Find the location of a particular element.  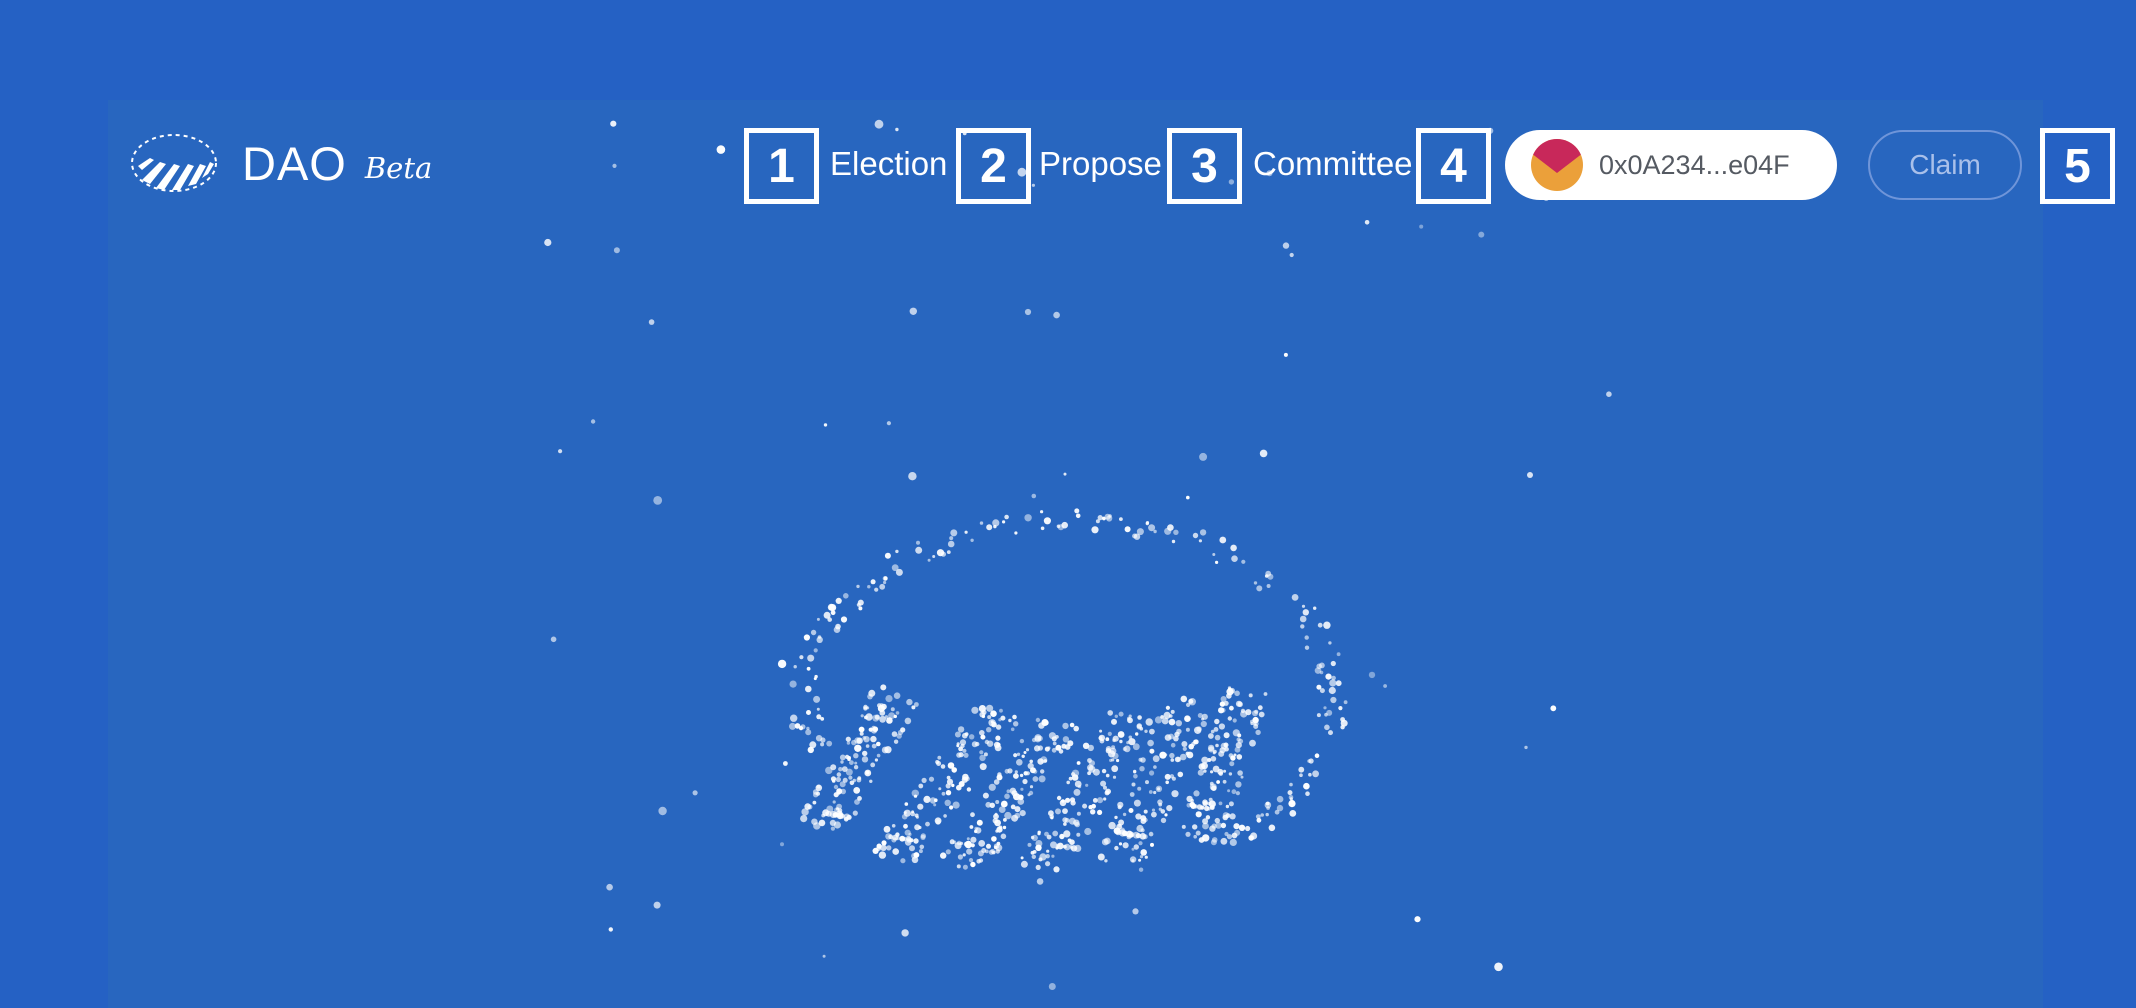

nav-election-link: Election is located at coordinates (888, 164).